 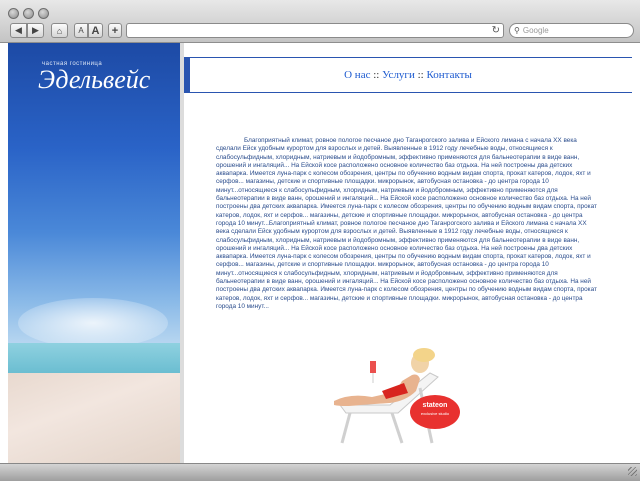 I want to click on search-placeholder: Google, so click(x=535, y=30).